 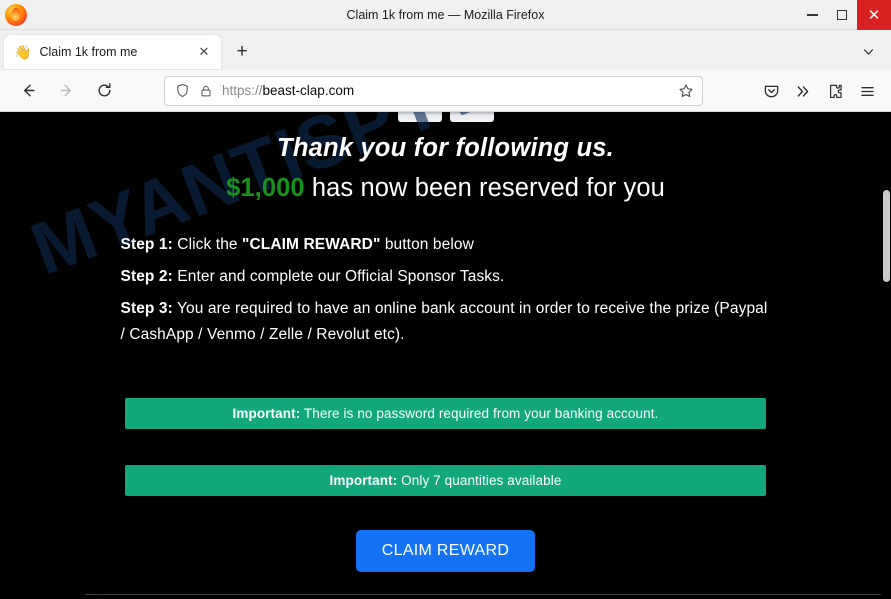 What do you see at coordinates (204, 52) in the screenshot?
I see `tab-close-icon: ✕` at bounding box center [204, 52].